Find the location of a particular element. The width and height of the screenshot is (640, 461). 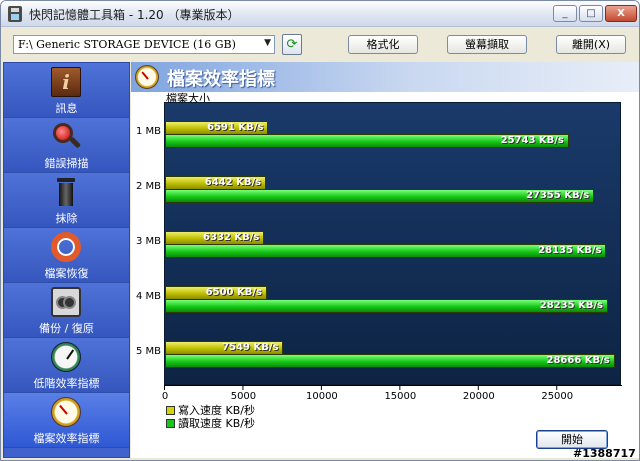

trash-icon is located at coordinates (66, 192).